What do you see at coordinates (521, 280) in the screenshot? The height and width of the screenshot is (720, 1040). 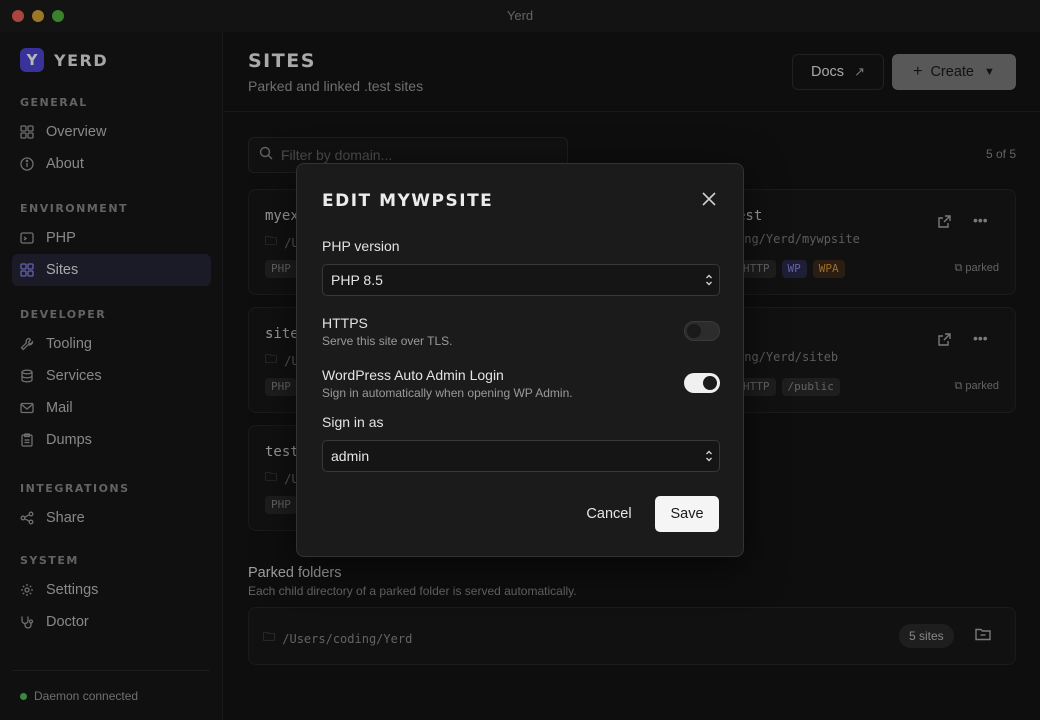 I see `php-version-select: PHP 8.5` at bounding box center [521, 280].